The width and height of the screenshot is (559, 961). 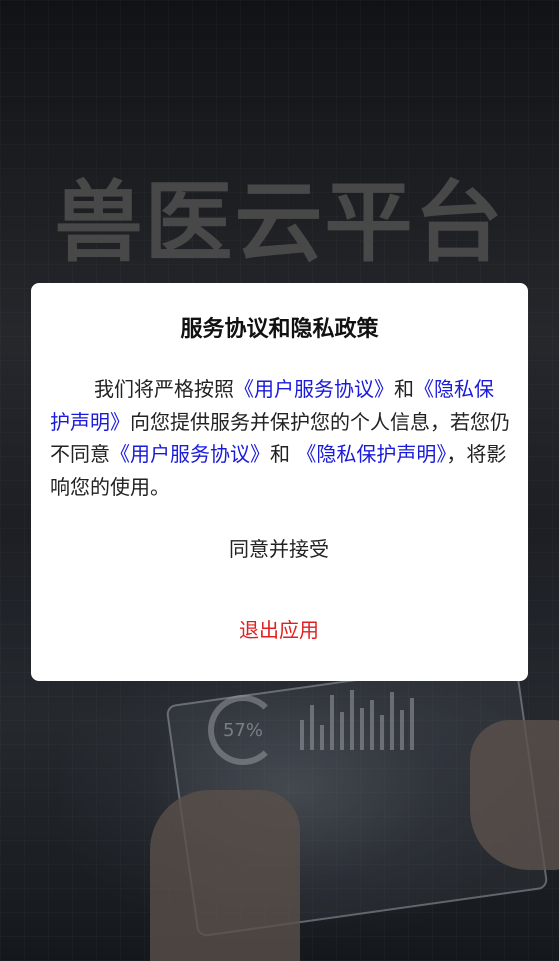 I want to click on privacy-statement-link: 《隐私保护声明》, so click(x=371, y=454).